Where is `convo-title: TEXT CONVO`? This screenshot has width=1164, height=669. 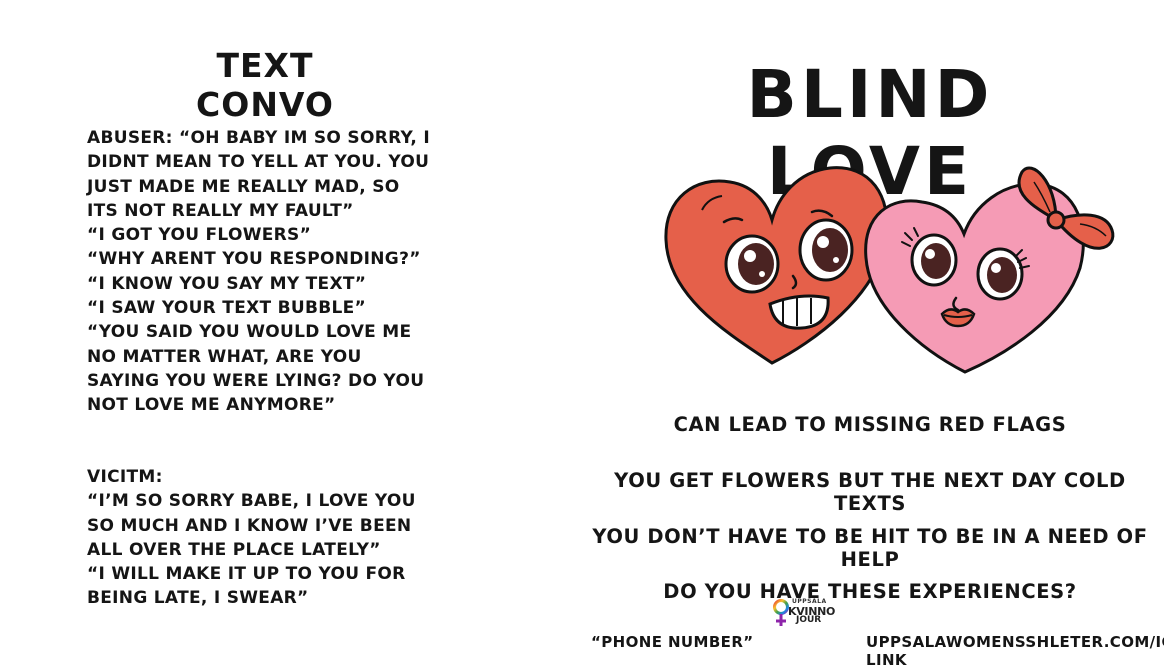
convo-title: TEXT CONVO is located at coordinates (265, 85).